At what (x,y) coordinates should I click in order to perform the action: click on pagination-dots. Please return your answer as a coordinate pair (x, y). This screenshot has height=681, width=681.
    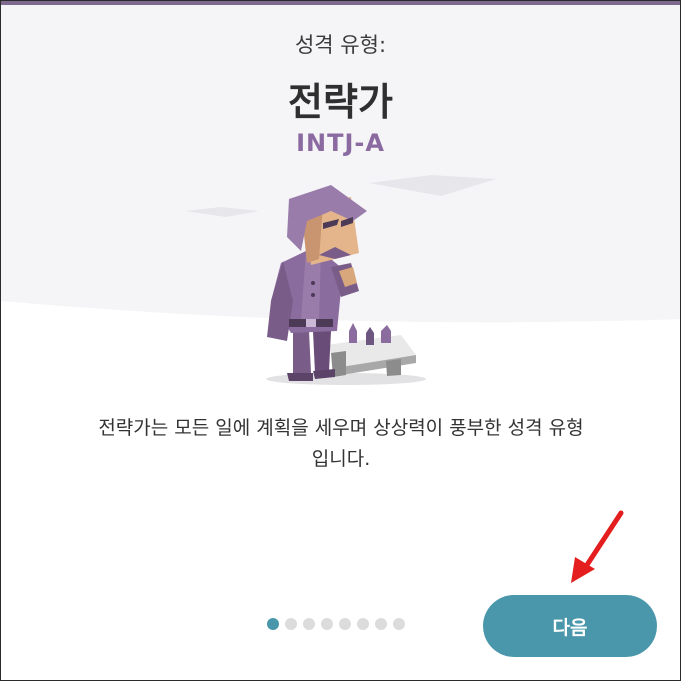
    Looking at the image, I should click on (336, 625).